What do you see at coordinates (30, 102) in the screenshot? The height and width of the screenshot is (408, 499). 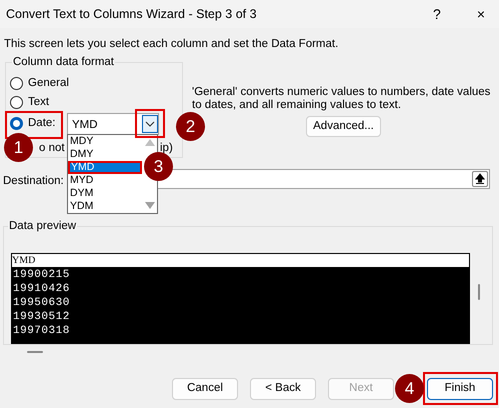 I see `radio-option: Text` at bounding box center [30, 102].